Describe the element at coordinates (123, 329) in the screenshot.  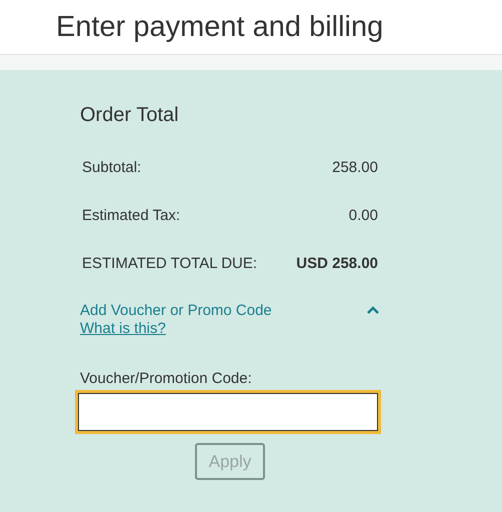
I see `help-link: What is this?` at that location.